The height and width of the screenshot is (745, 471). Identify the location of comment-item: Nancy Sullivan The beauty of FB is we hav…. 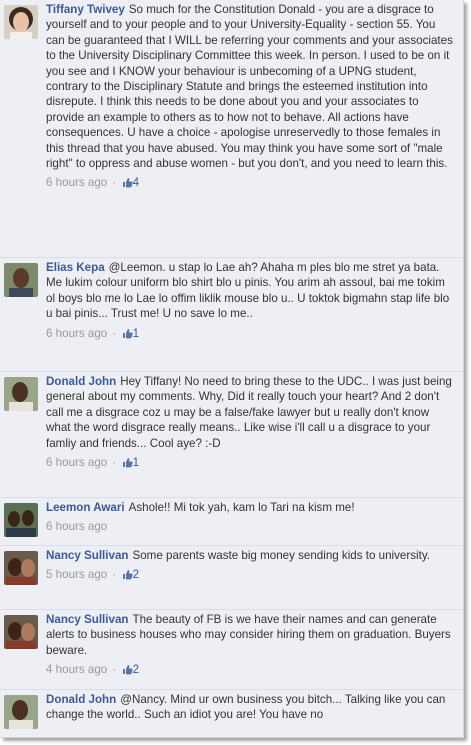
(231, 650).